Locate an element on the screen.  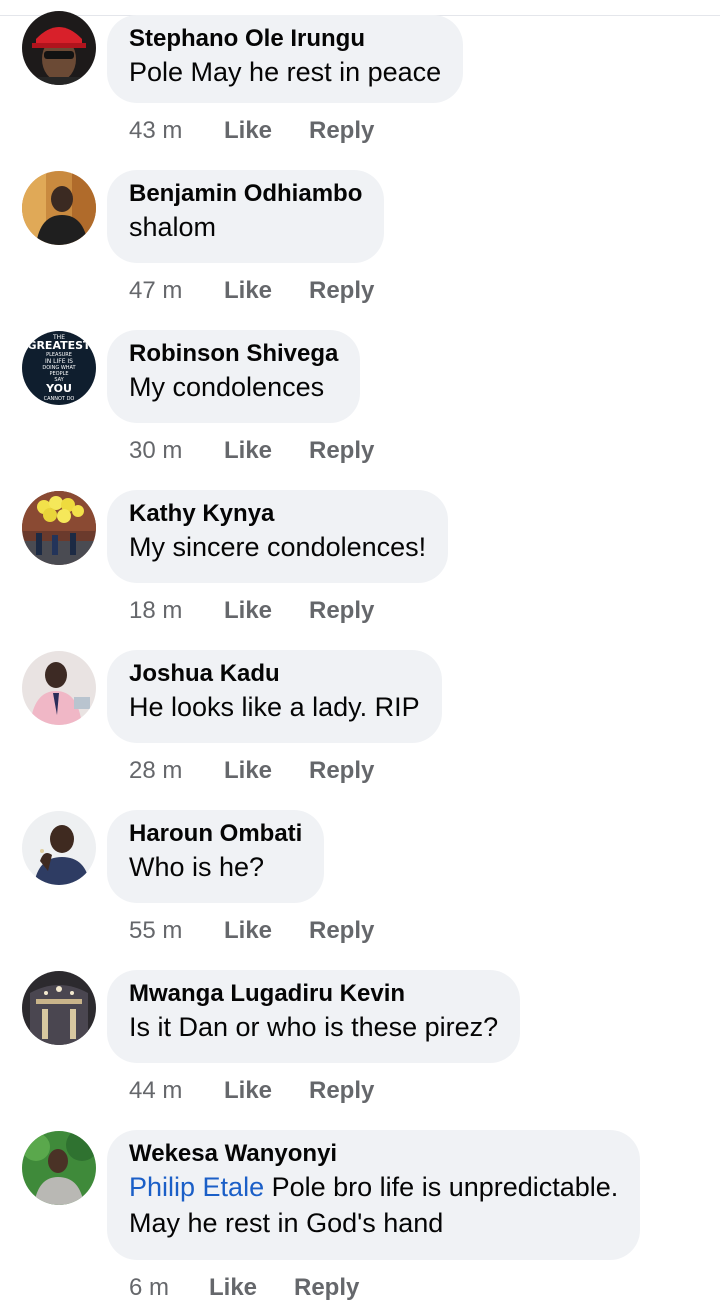
comment-timestamp: 55 m is located at coordinates (176, 931).